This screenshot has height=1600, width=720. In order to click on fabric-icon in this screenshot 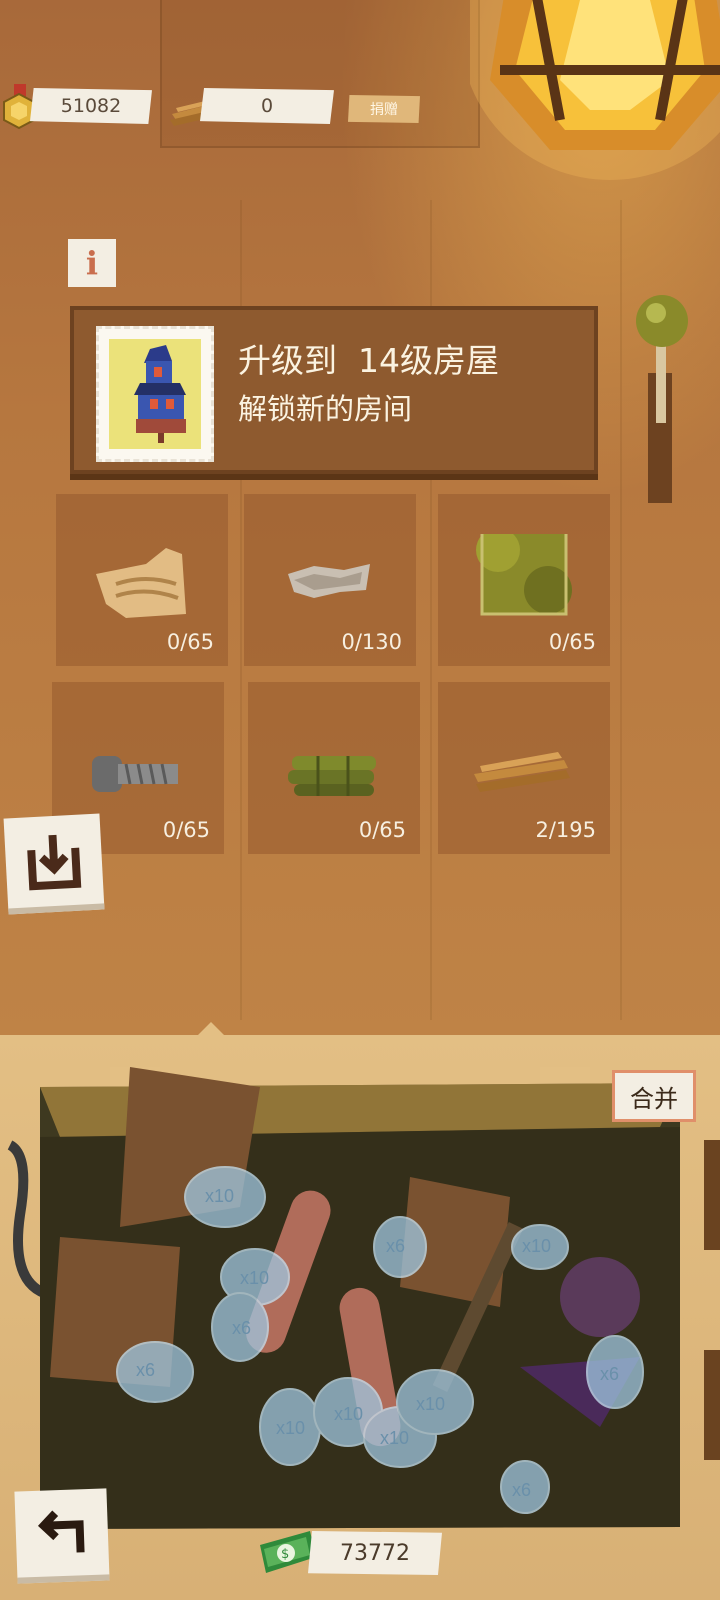, I will do `click(329, 581)`.